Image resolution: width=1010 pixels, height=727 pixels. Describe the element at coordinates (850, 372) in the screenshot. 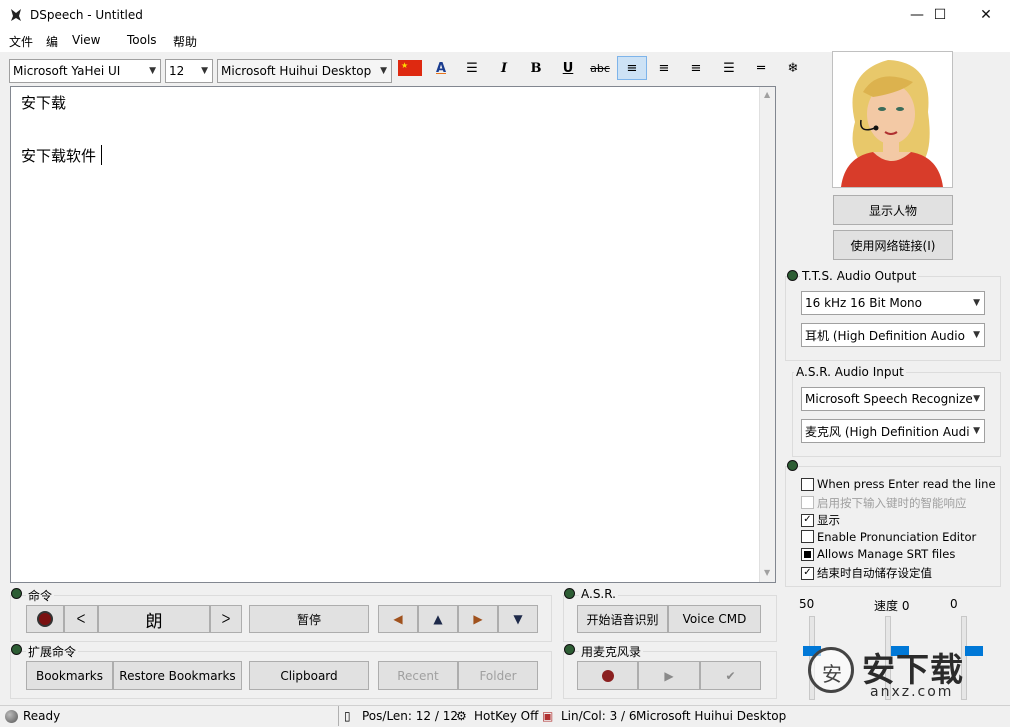

I see `asr-input-label: A.S.R. Audio Input` at that location.